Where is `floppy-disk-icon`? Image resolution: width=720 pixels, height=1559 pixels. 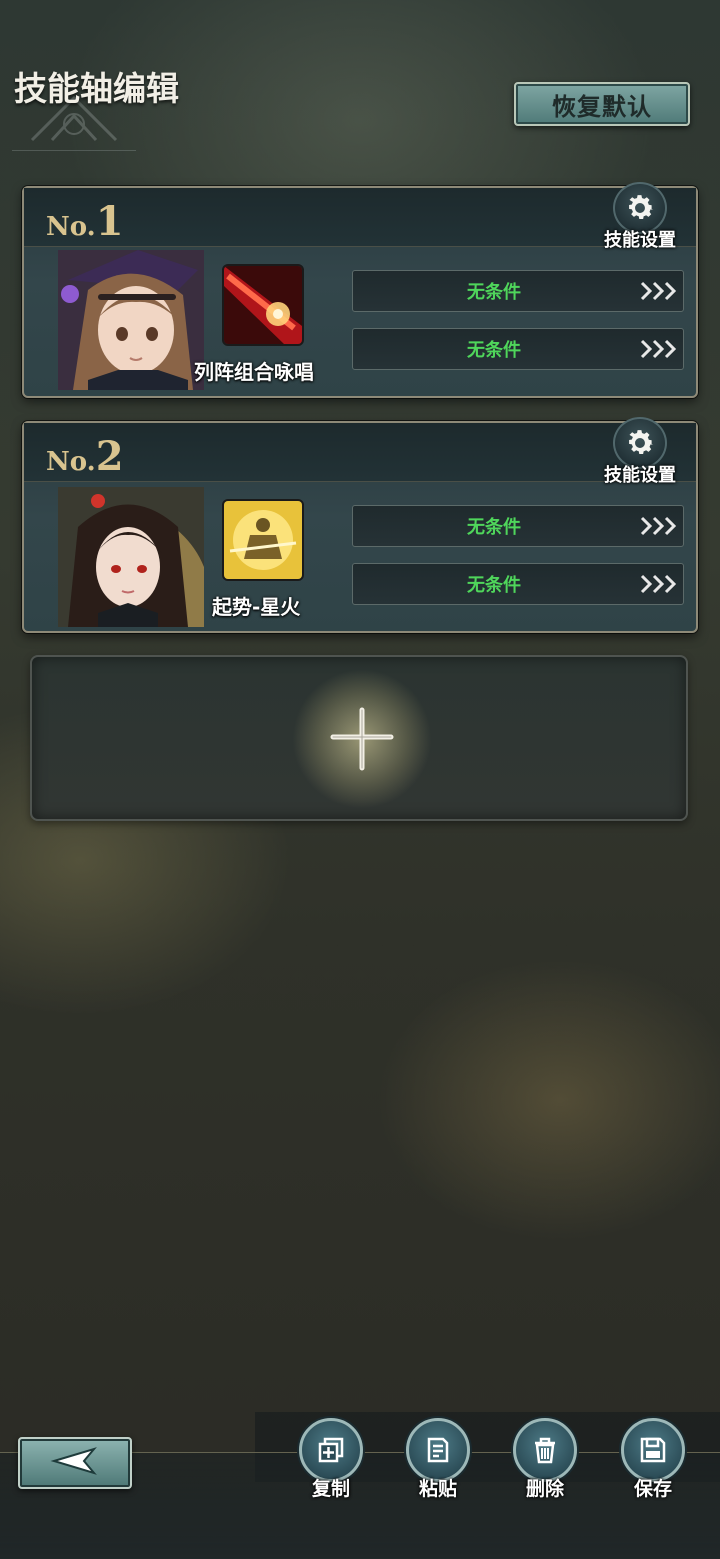
floppy-disk-icon is located at coordinates (653, 1450).